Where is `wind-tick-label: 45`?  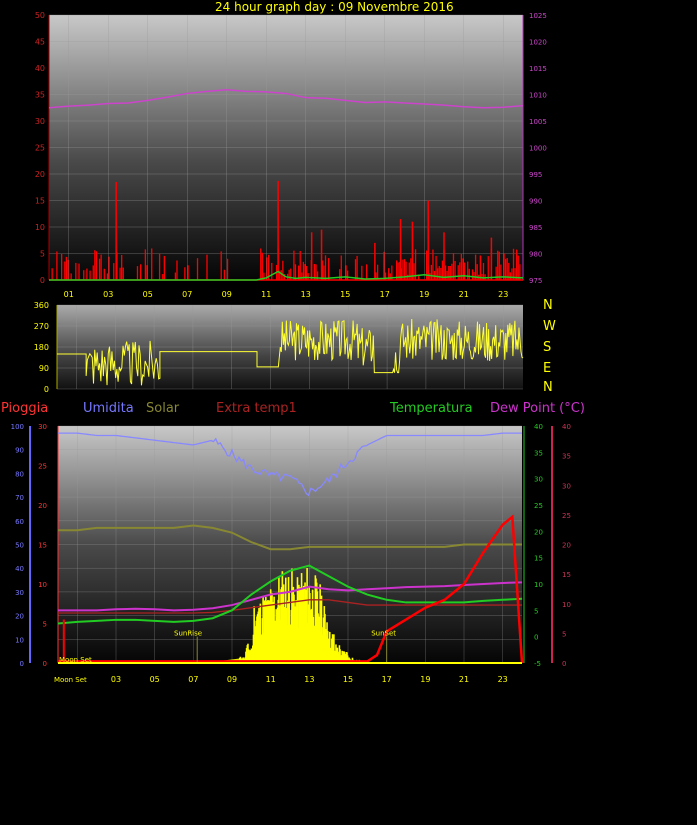
wind-tick-label: 45 is located at coordinates (40, 42).